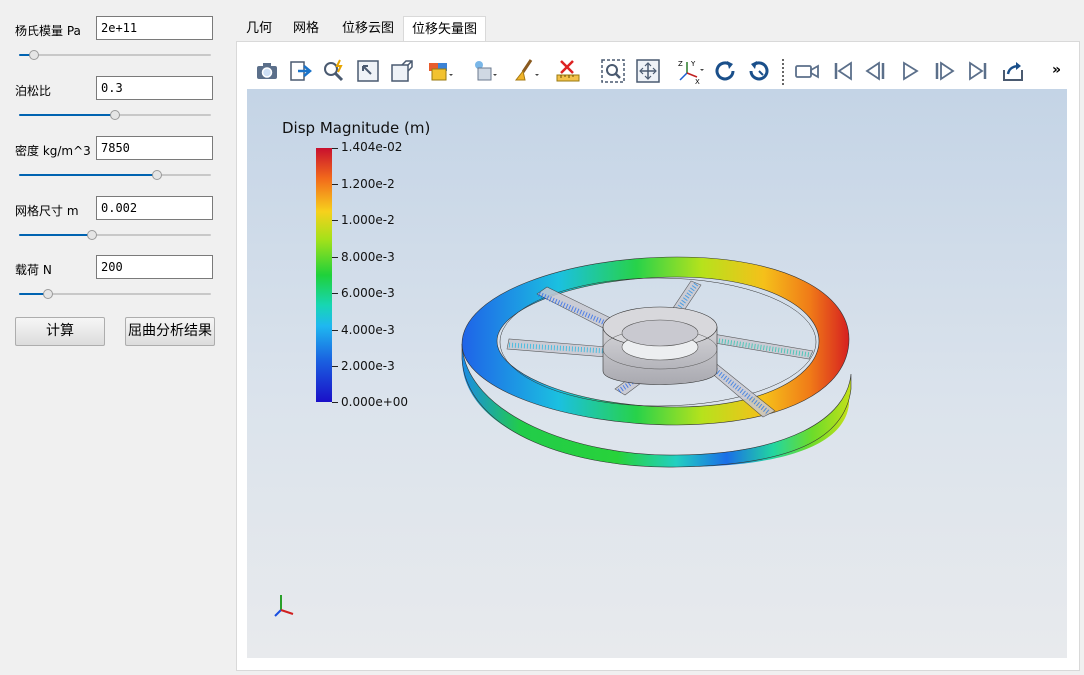  Describe the element at coordinates (48, 31) in the screenshot. I see `youngs-modulus-label: 杨氏模量 Pa` at that location.